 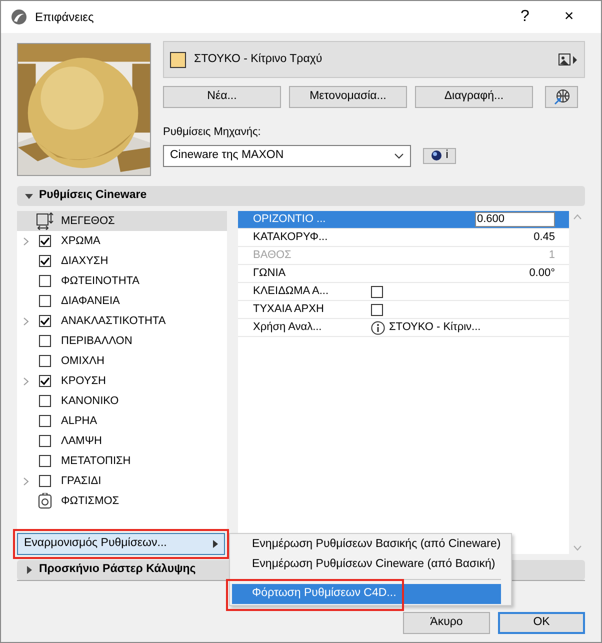 What do you see at coordinates (227, 155) in the screenshot?
I see `engine-value: Cineware της MAXON` at bounding box center [227, 155].